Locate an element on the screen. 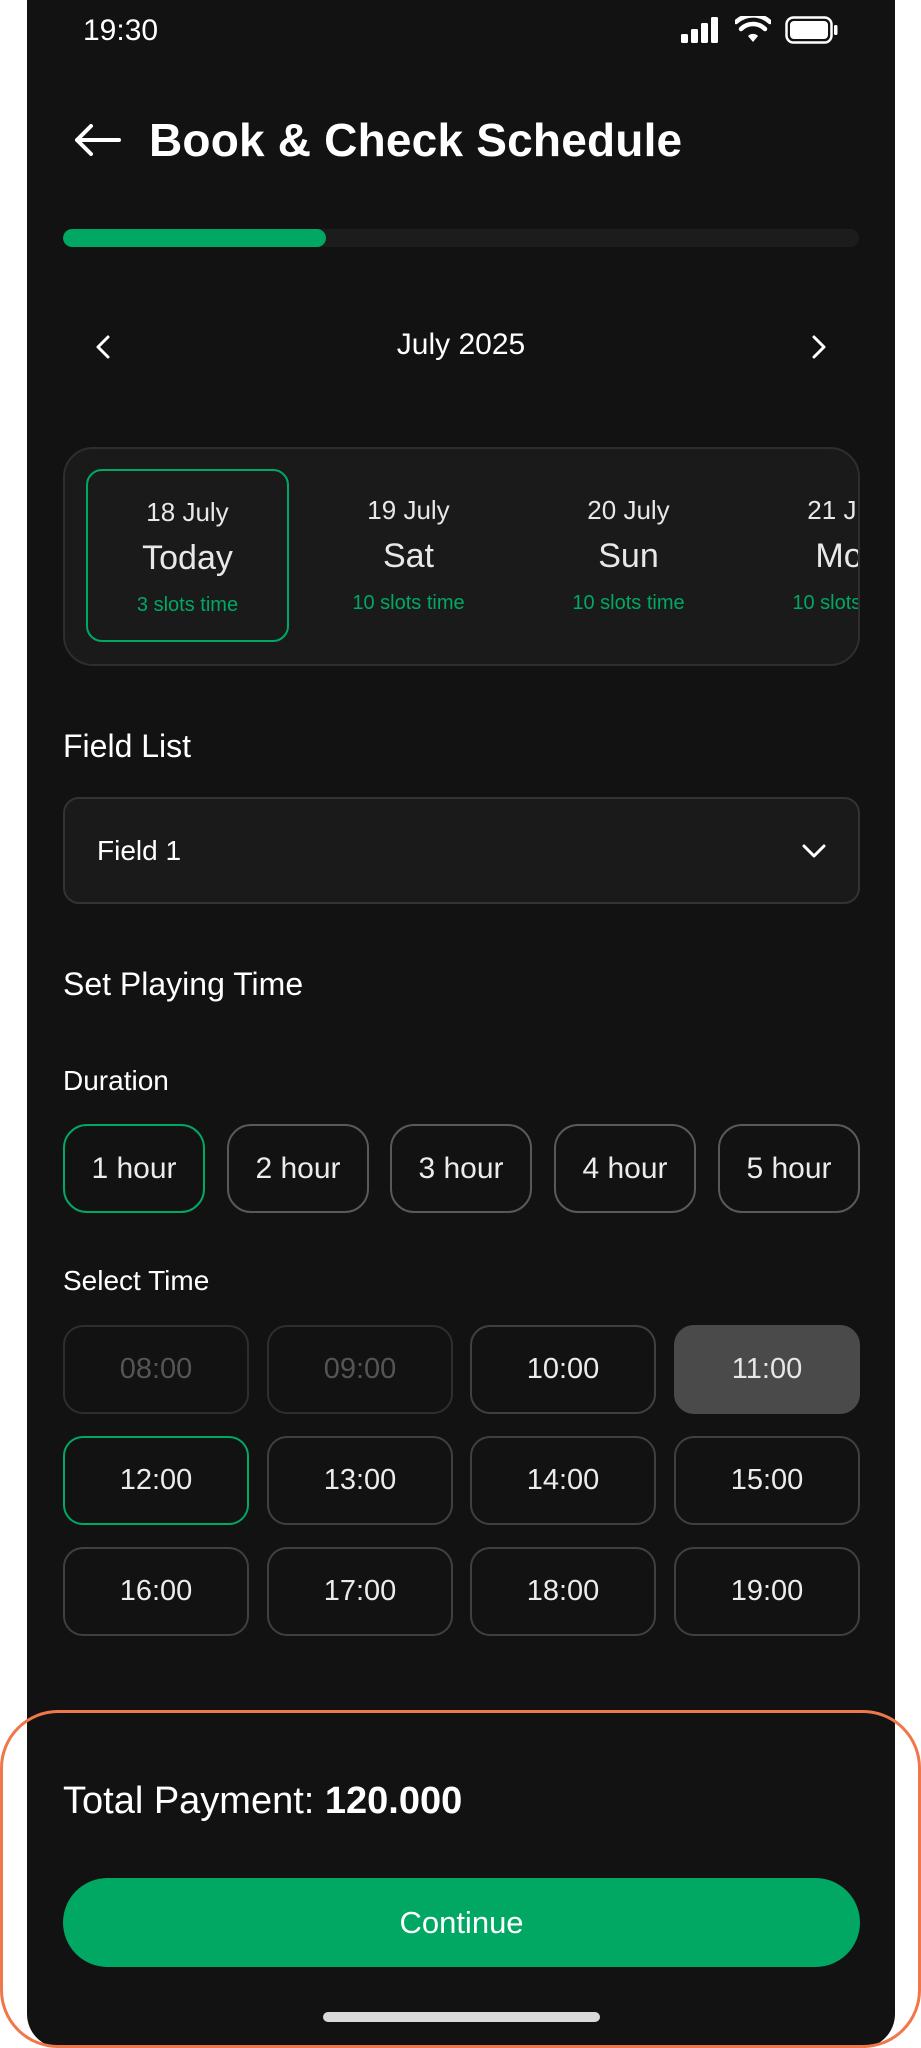 This screenshot has height=2048, width=921. time-slot-0900: 09:00 is located at coordinates (360, 1369).